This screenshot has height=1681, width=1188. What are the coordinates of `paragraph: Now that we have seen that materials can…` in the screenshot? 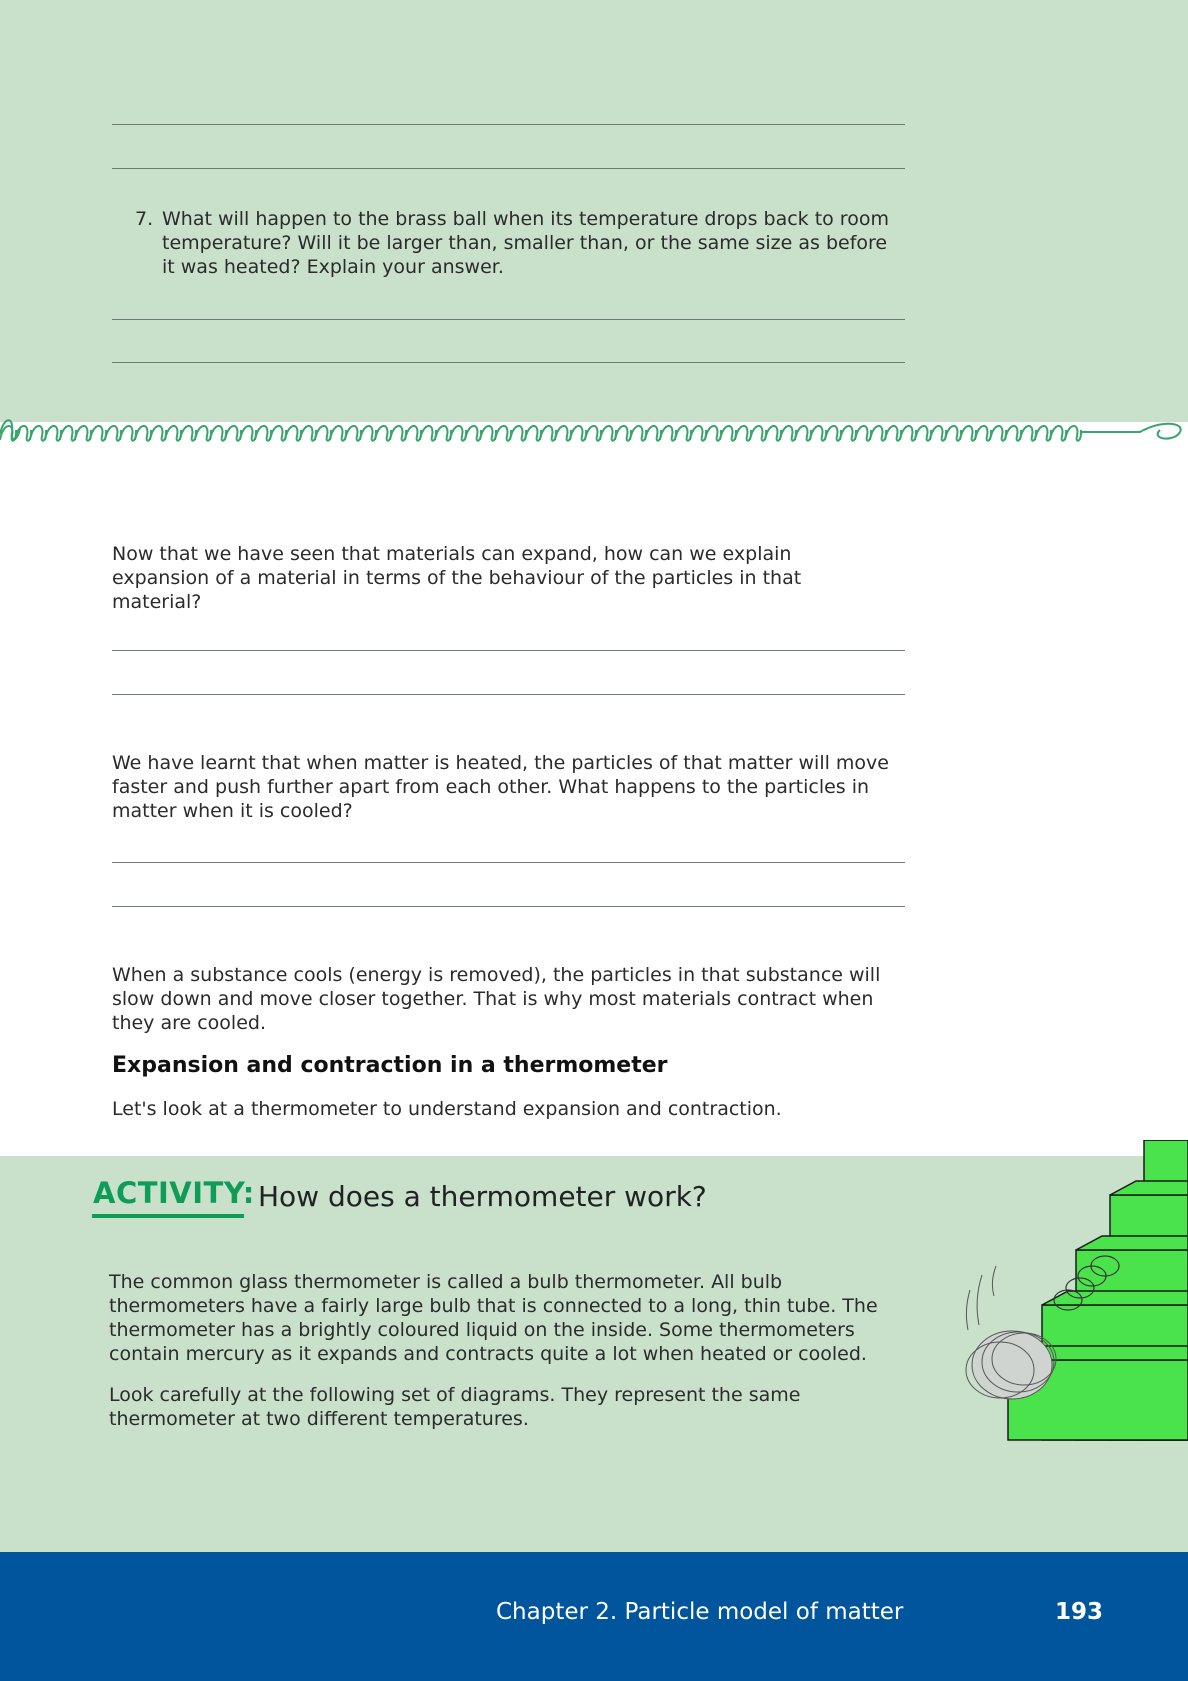 It's located at (457, 578).